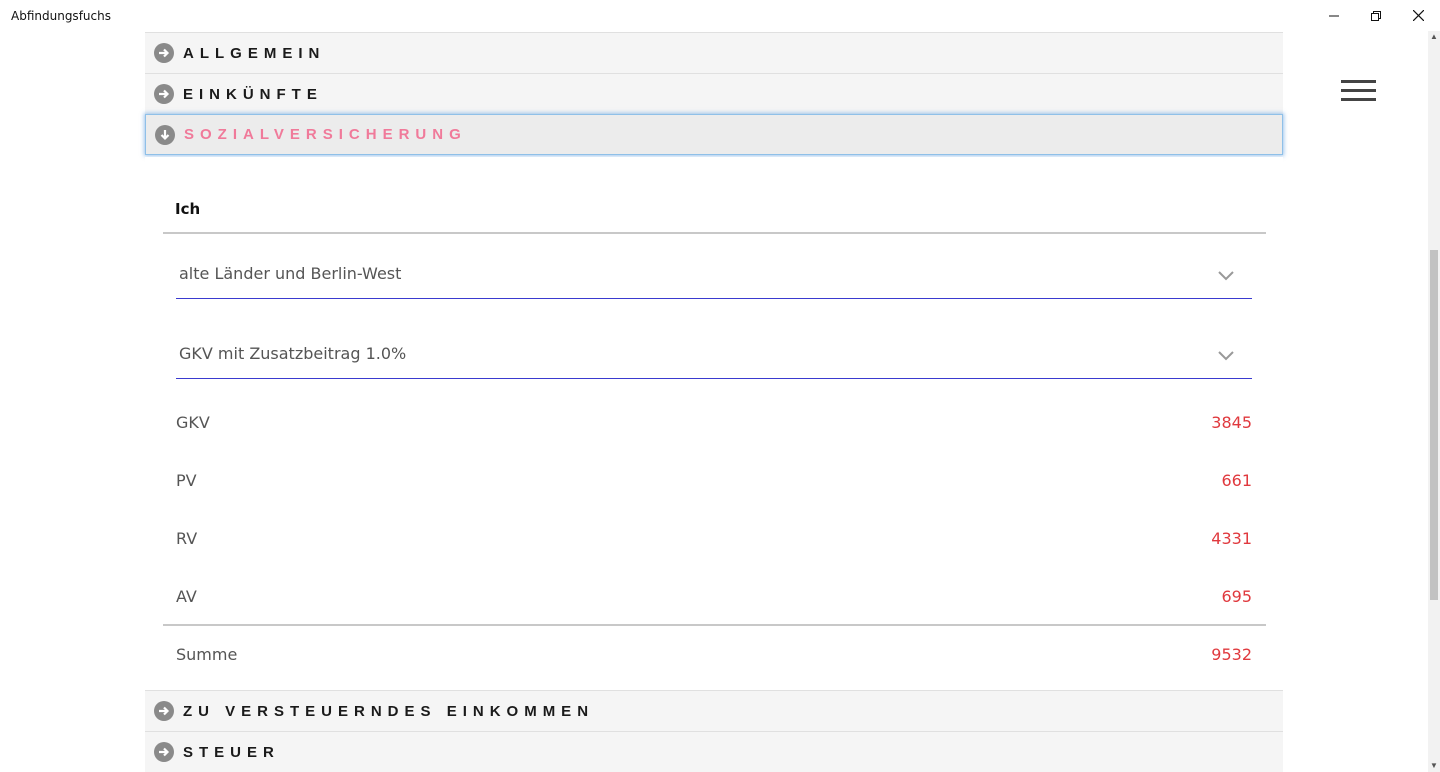 The width and height of the screenshot is (1440, 772). I want to click on minimize-button, so click(1334, 15).